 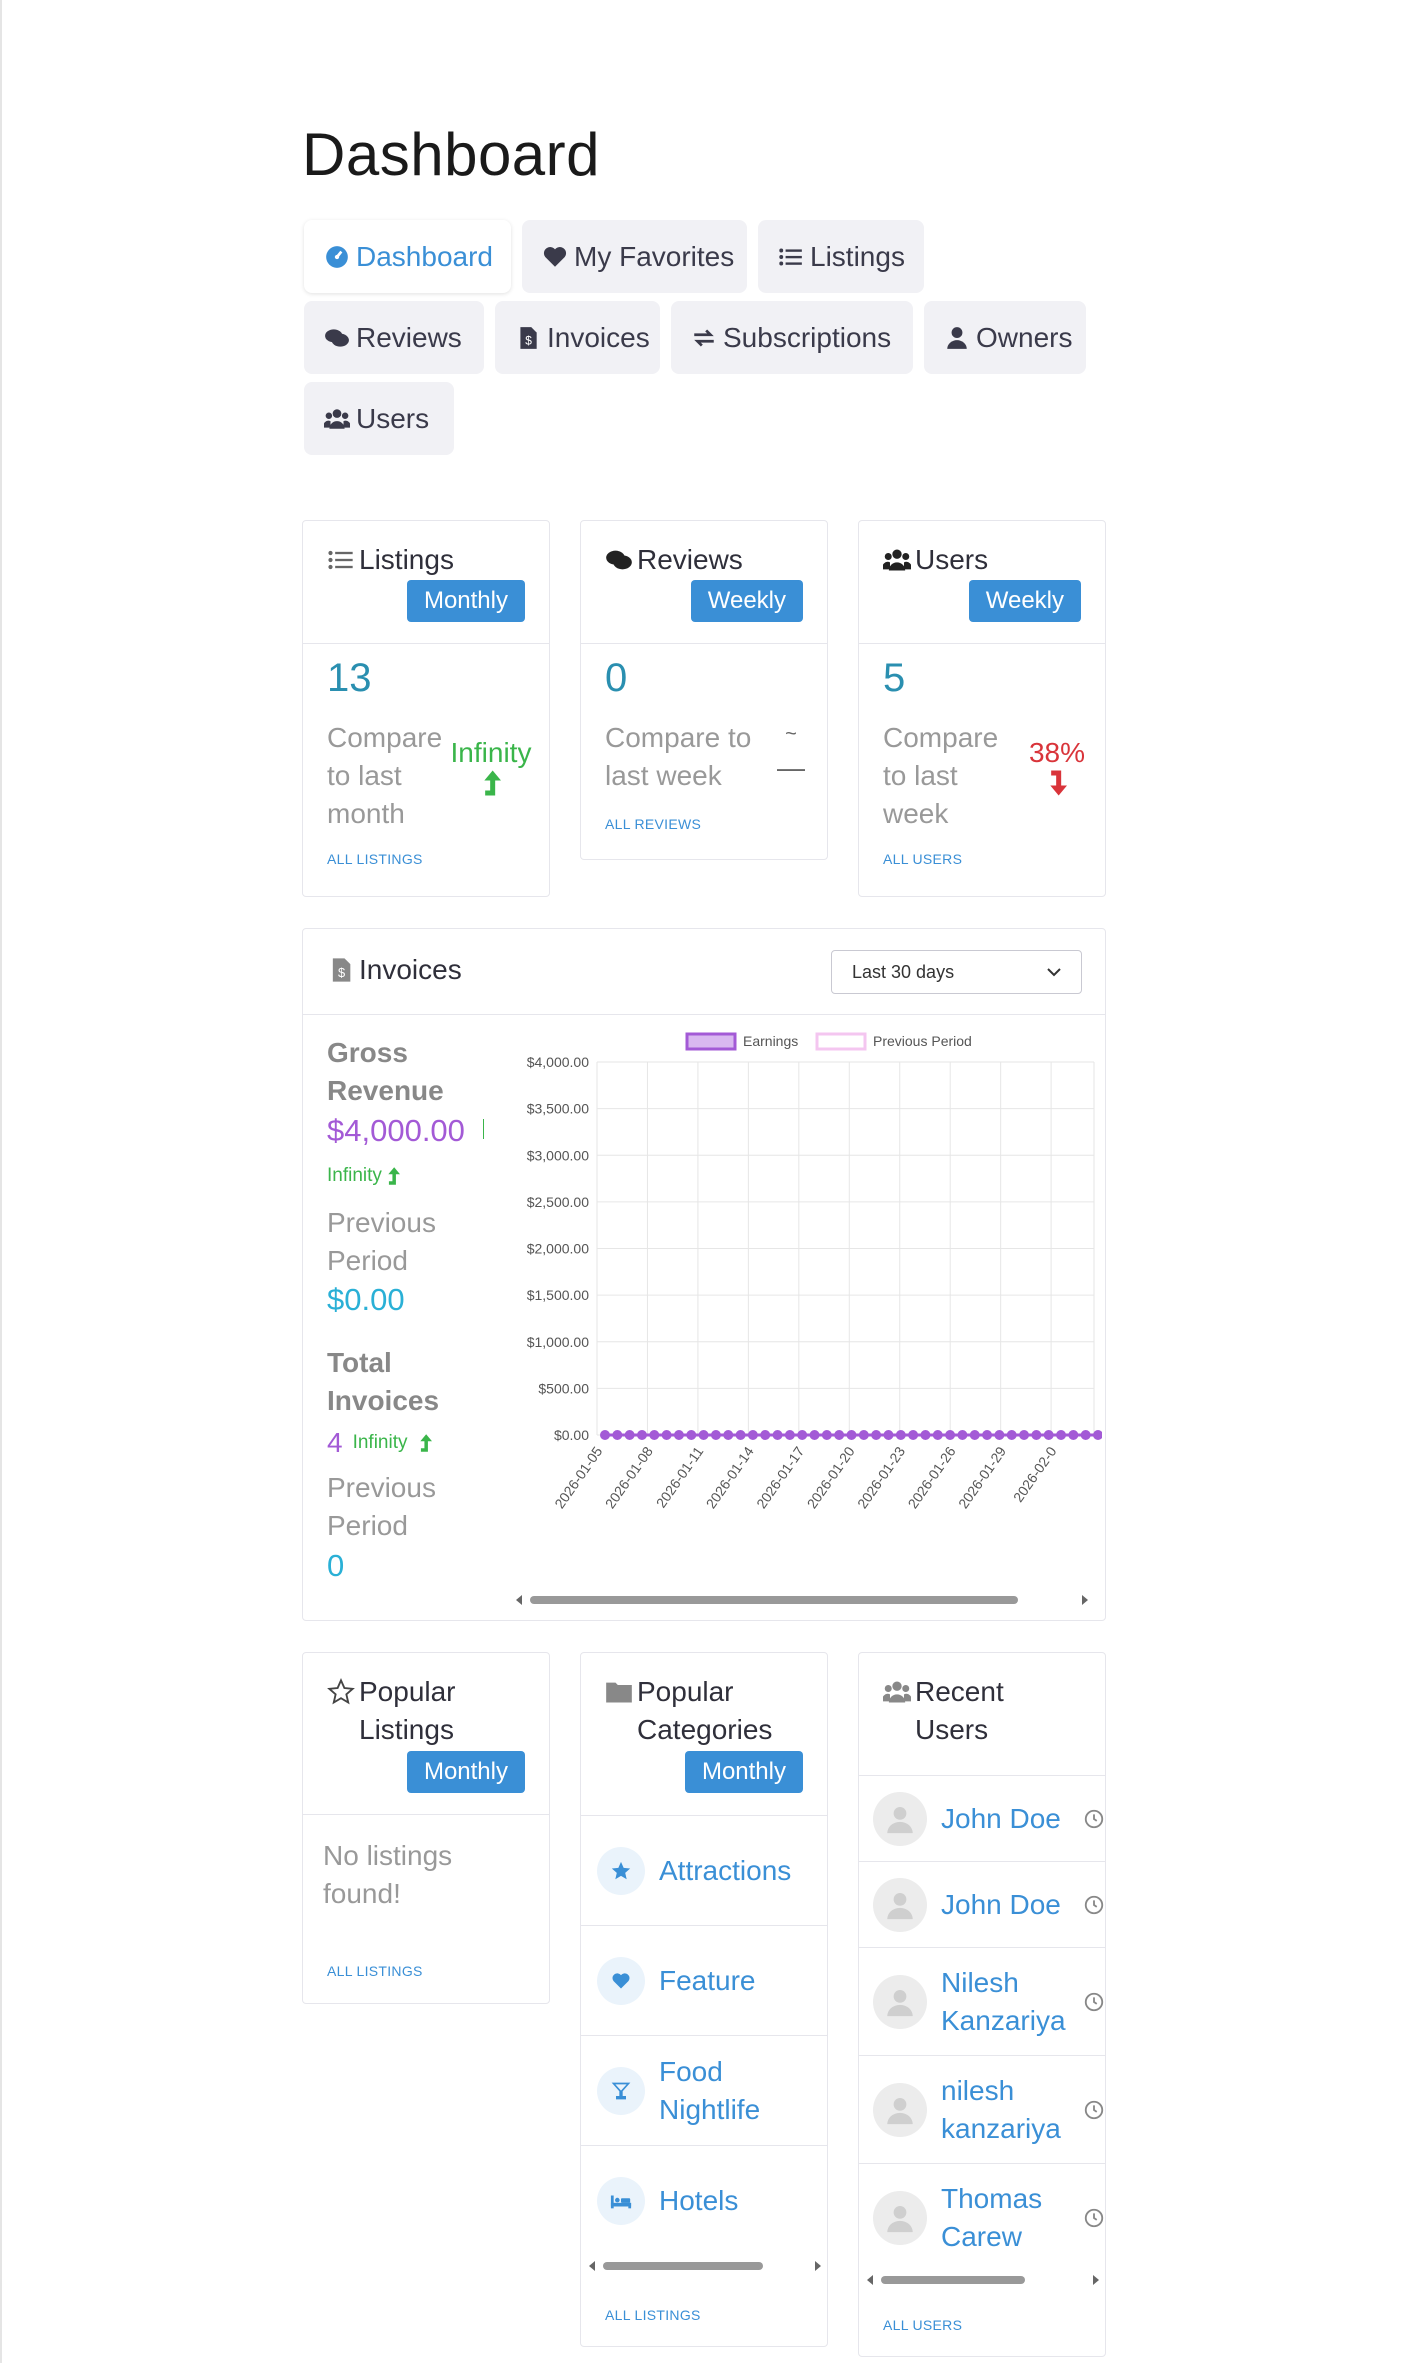 I want to click on category-item-attractions: Attractions, so click(x=704, y=1870).